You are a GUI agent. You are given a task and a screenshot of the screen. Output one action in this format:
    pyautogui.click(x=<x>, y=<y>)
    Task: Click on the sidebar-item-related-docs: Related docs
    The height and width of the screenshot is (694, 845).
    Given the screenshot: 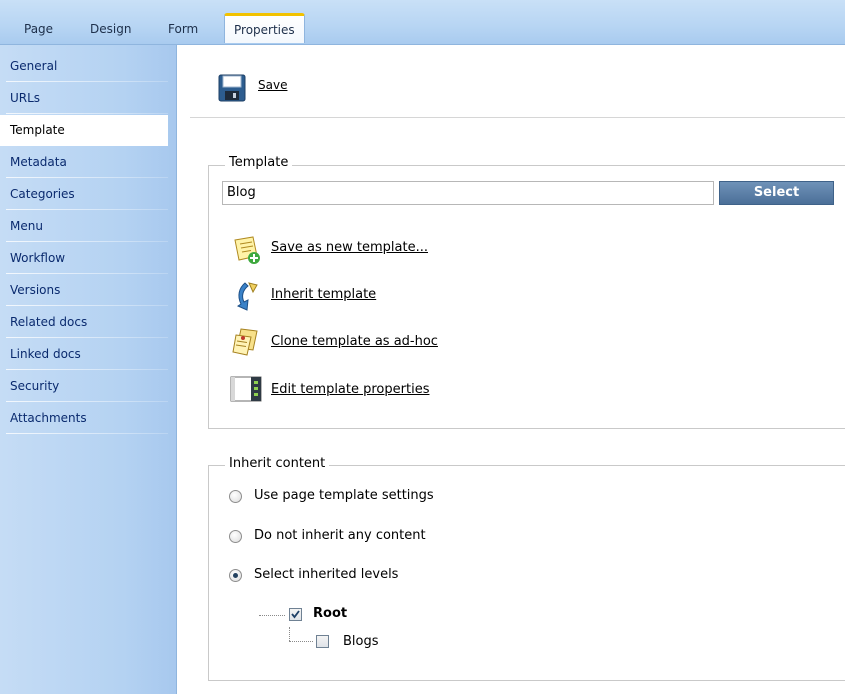 What is the action you would take?
    pyautogui.click(x=84, y=322)
    